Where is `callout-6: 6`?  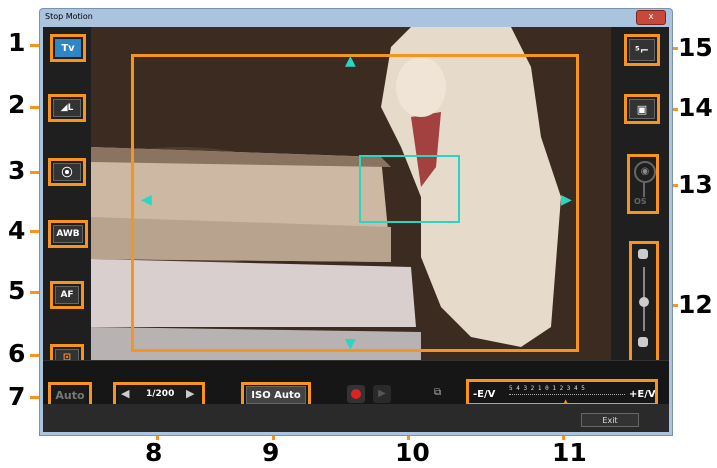 callout-6: 6 is located at coordinates (17, 353).